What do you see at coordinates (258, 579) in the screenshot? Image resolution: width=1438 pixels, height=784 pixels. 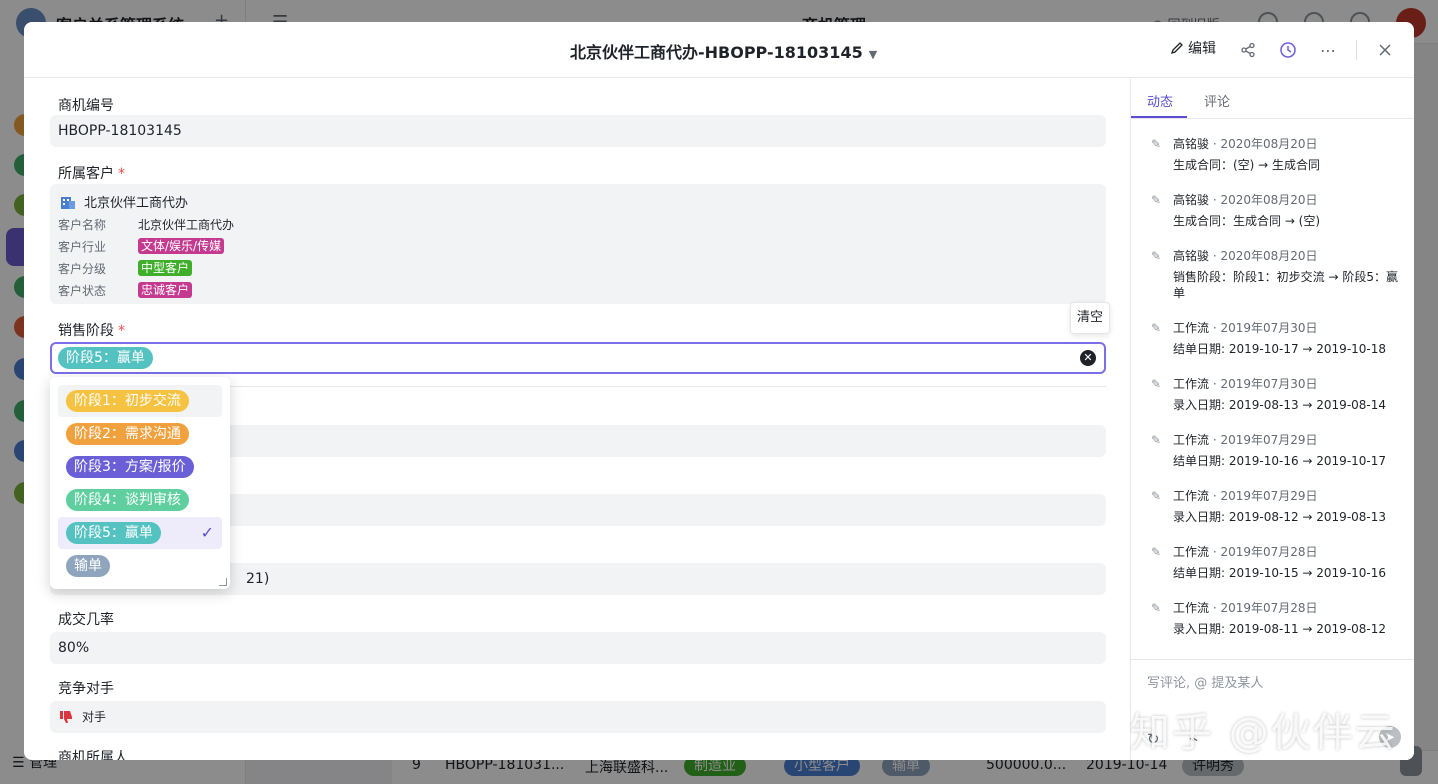 I see `hidden-field-3-value: 21)` at bounding box center [258, 579].